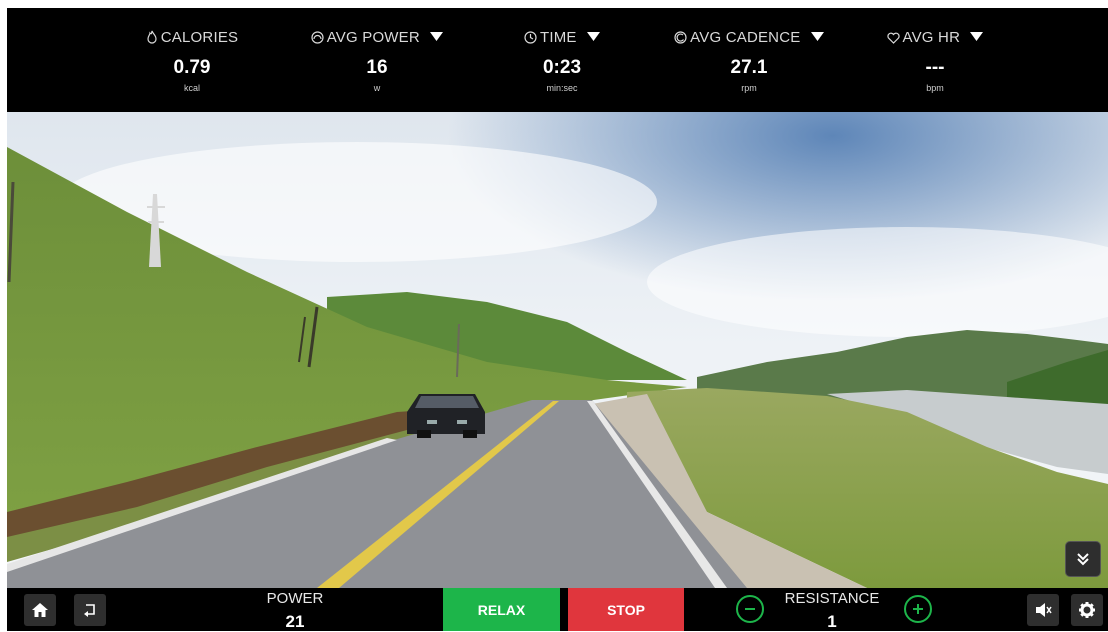 The height and width of the screenshot is (632, 1108). Describe the element at coordinates (530, 37) in the screenshot. I see `clock-icon` at that location.